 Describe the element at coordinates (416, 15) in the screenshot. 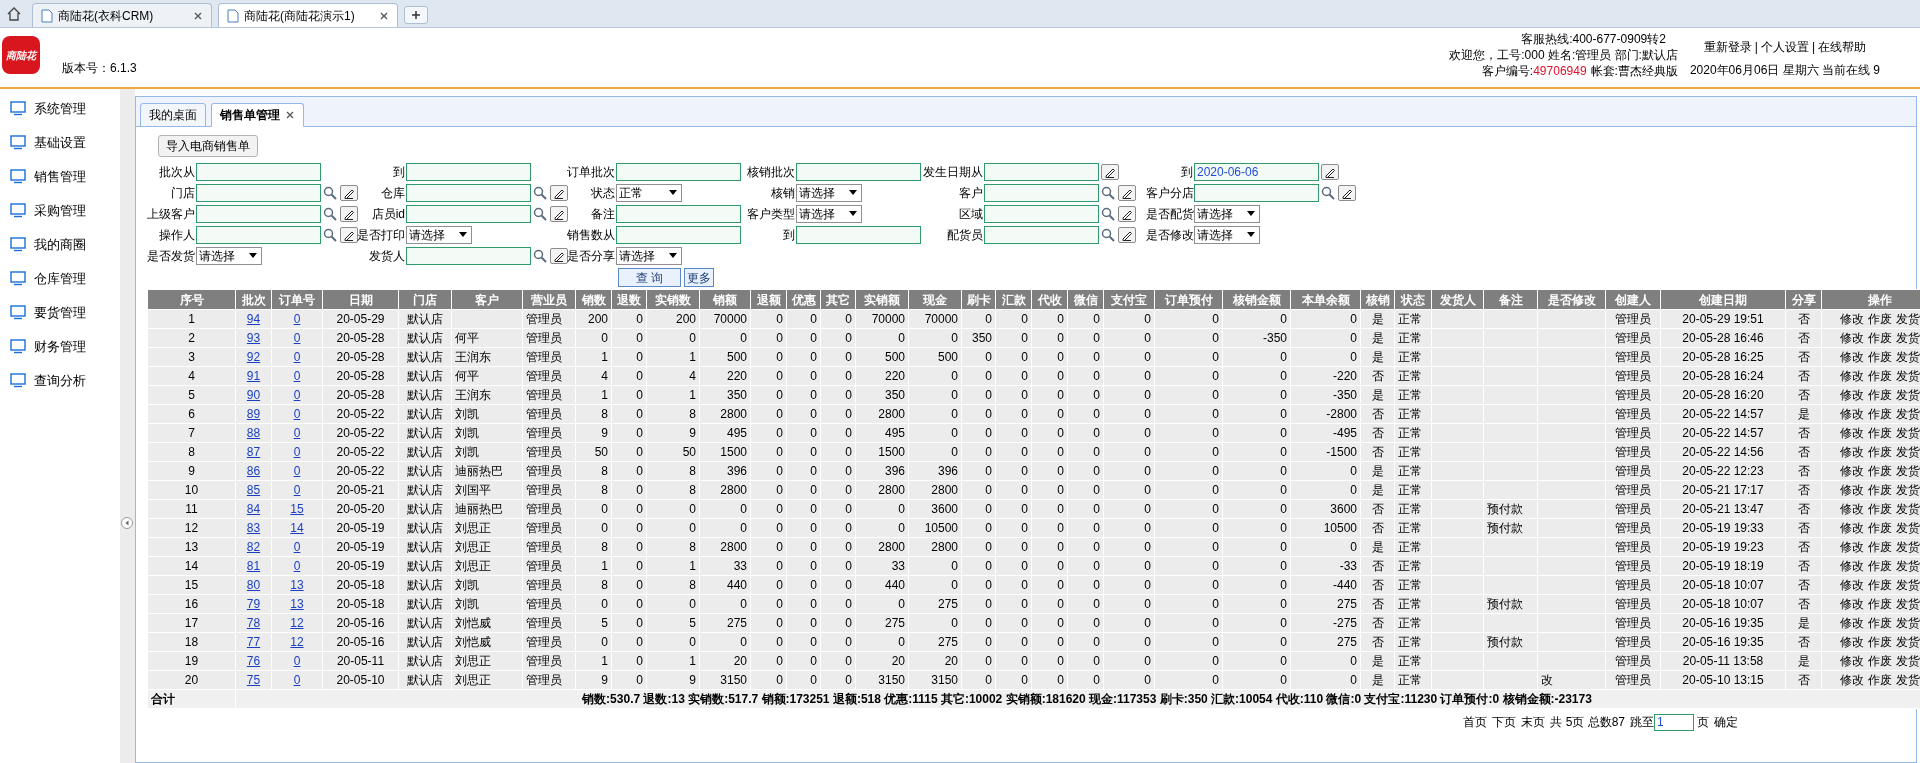

I see `new-tab-button` at that location.